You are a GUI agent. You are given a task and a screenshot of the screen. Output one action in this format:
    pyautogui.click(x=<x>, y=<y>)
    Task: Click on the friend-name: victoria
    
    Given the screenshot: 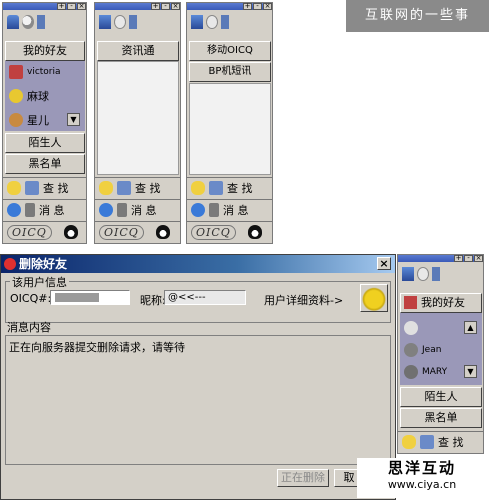 What is the action you would take?
    pyautogui.click(x=44, y=71)
    